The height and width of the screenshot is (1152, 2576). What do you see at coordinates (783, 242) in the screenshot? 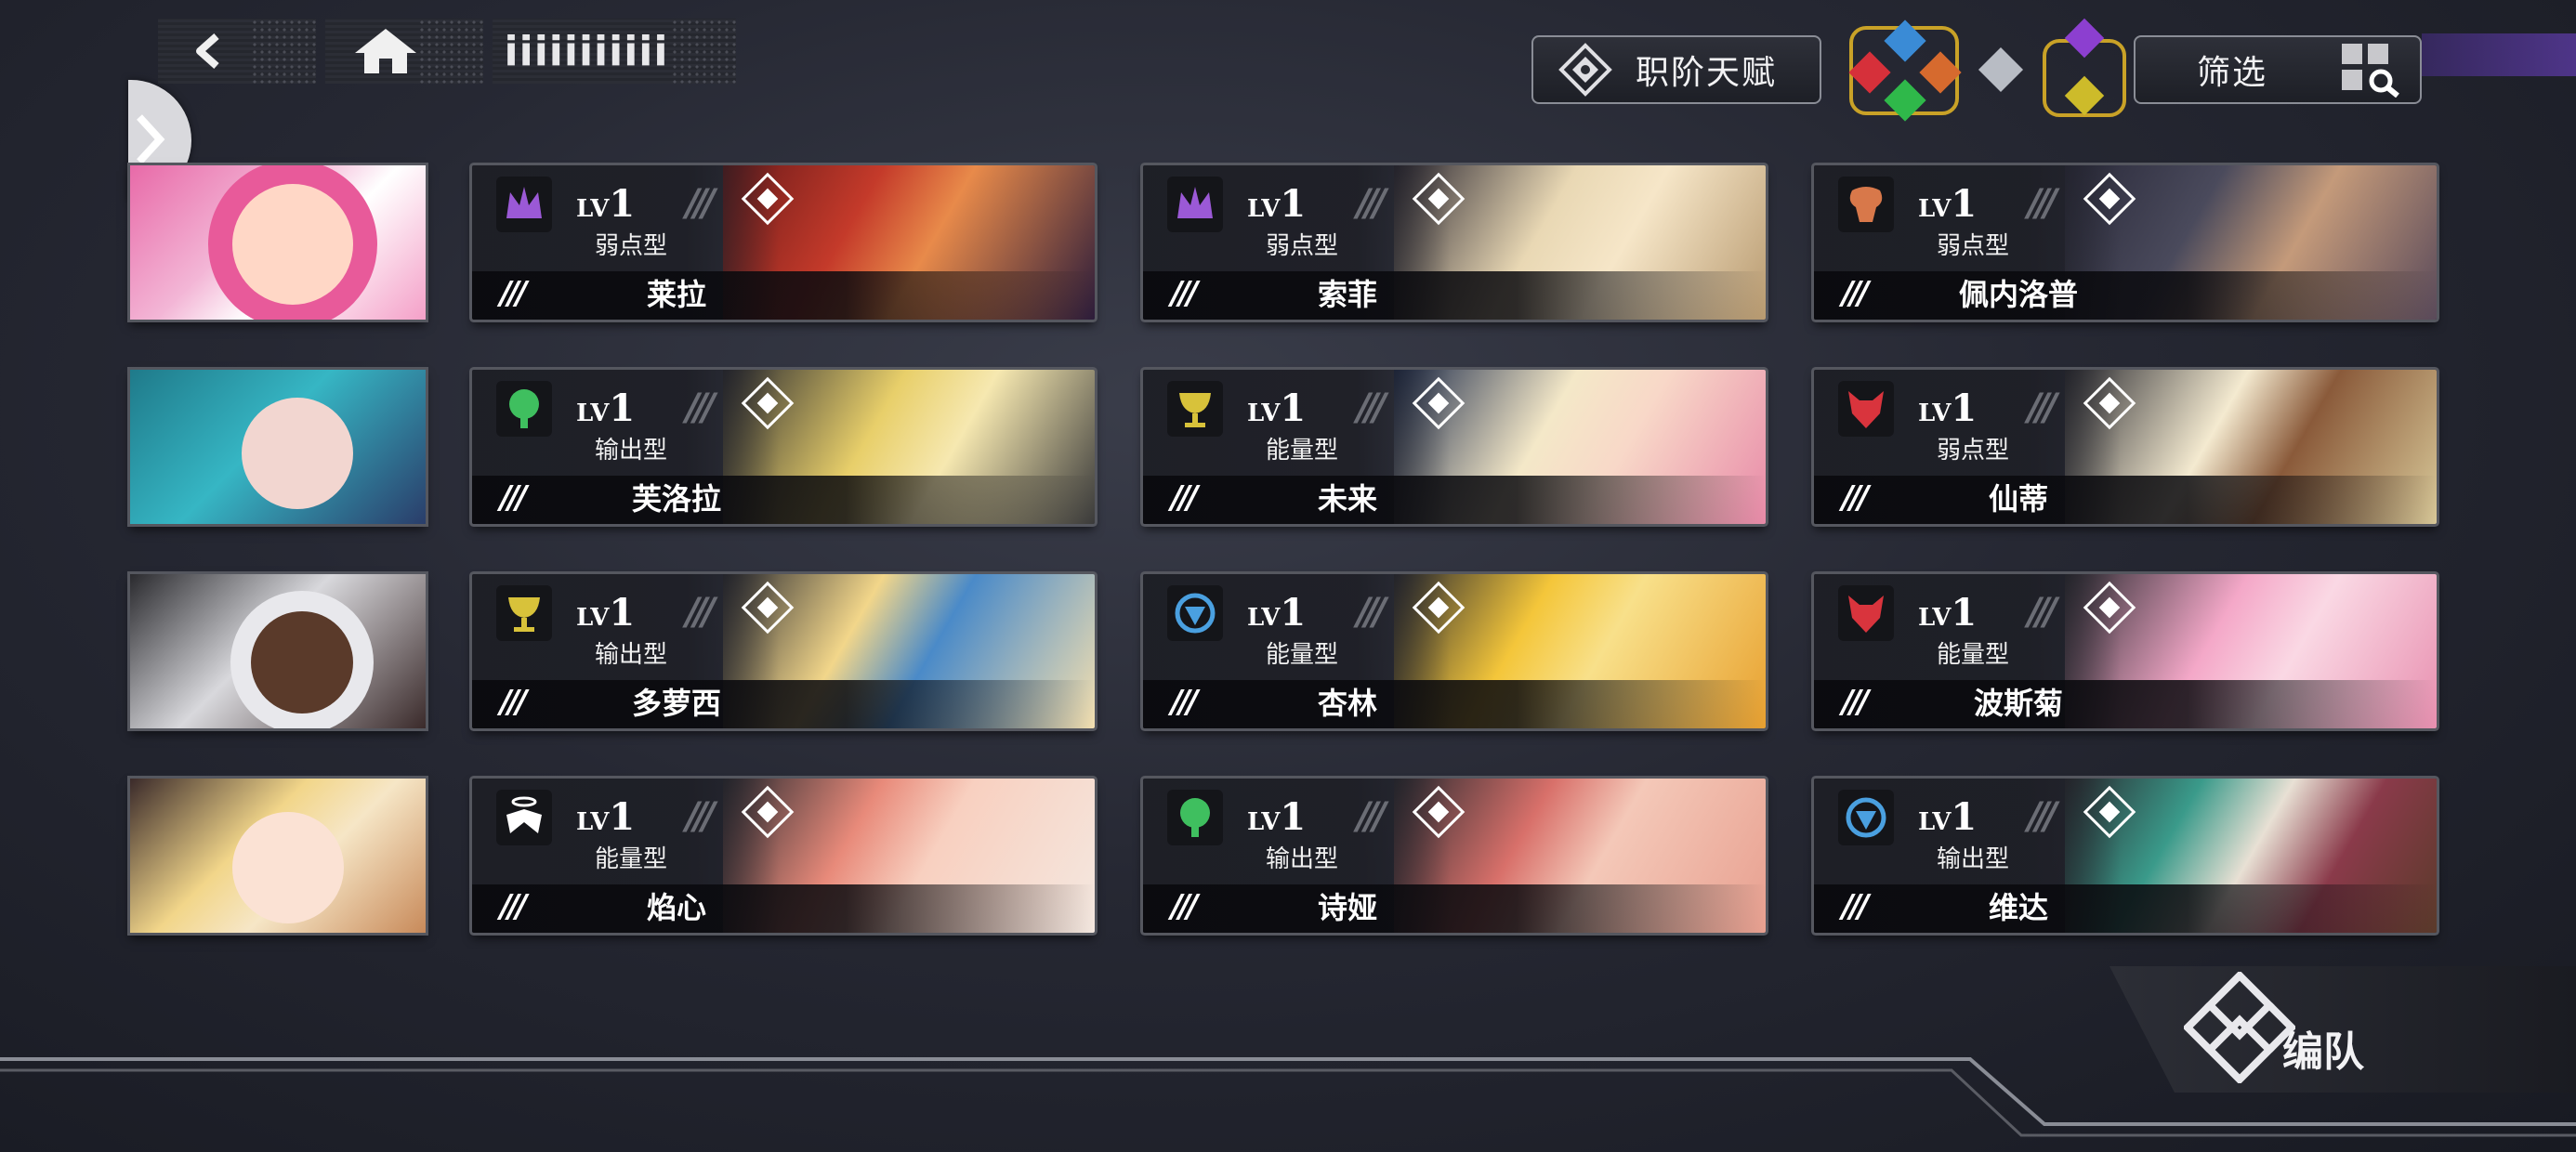
I see `character-card: LV1 /// 弱点型 /// 莱拉` at bounding box center [783, 242].